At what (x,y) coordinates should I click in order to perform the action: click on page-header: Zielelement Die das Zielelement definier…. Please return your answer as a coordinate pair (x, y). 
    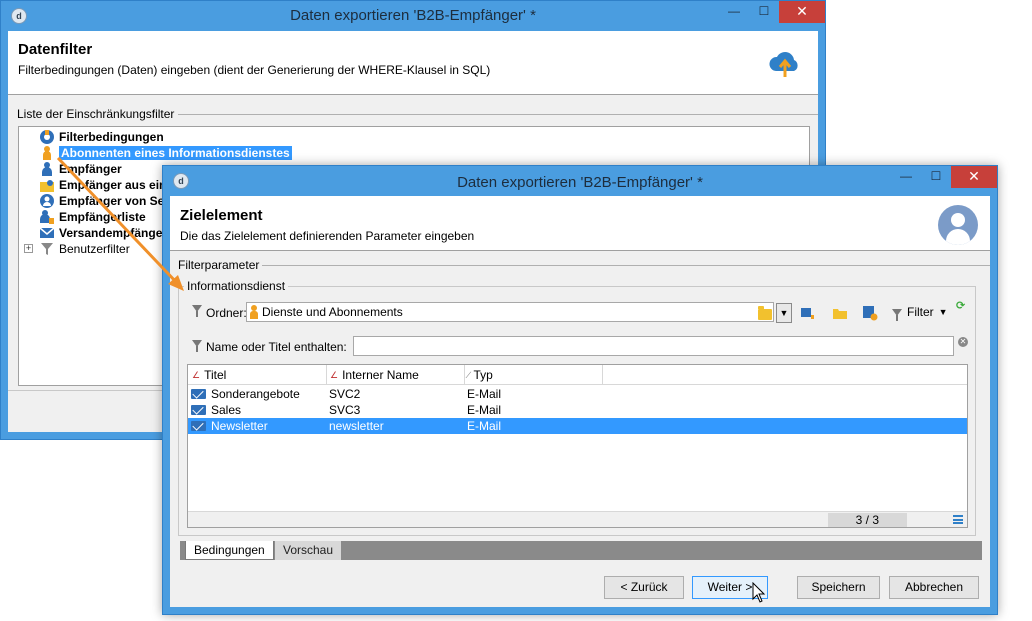
    Looking at the image, I should click on (580, 223).